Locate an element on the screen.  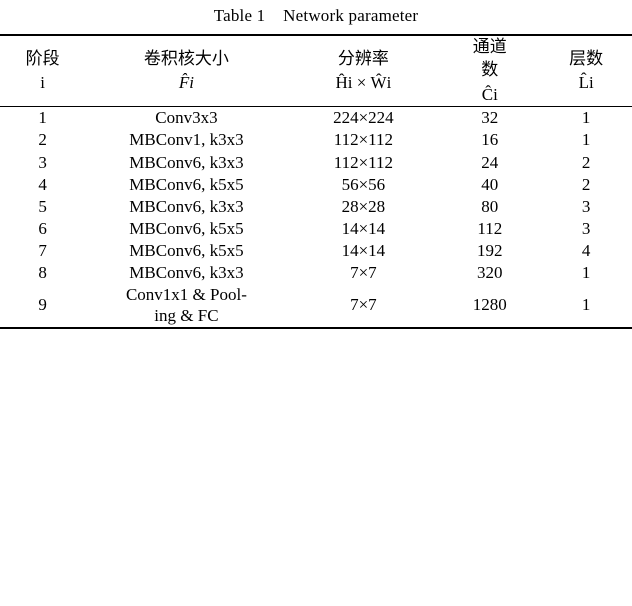
table-row: 8 MBConv6, k3x3 7×7 320 1 is located at coordinates (316, 273).